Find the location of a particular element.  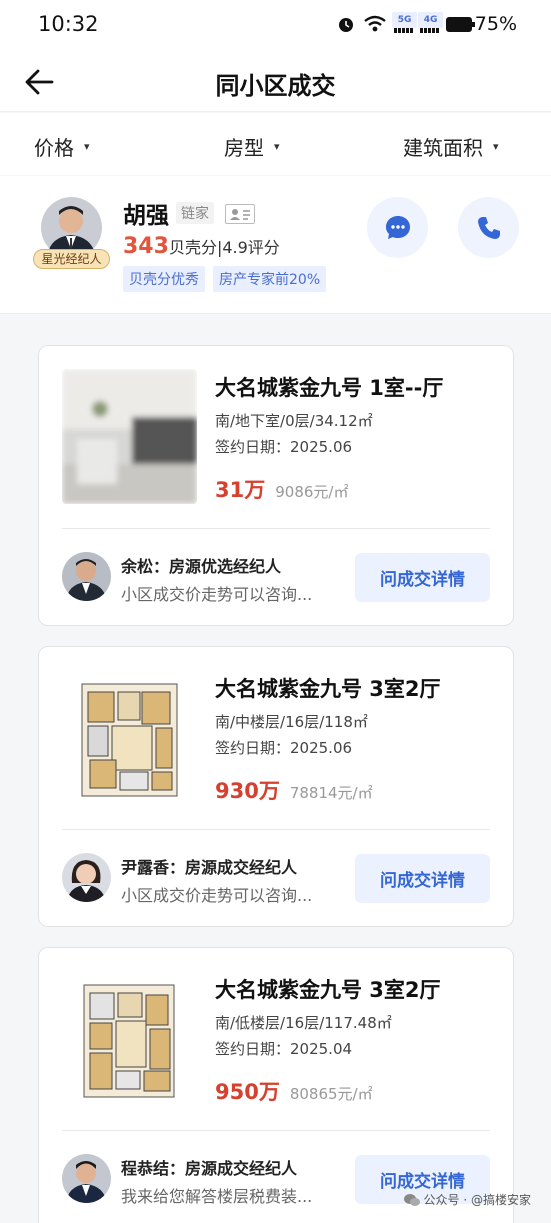

agent-role: 程恭结：房源成交经纪人 is located at coordinates (209, 1168).